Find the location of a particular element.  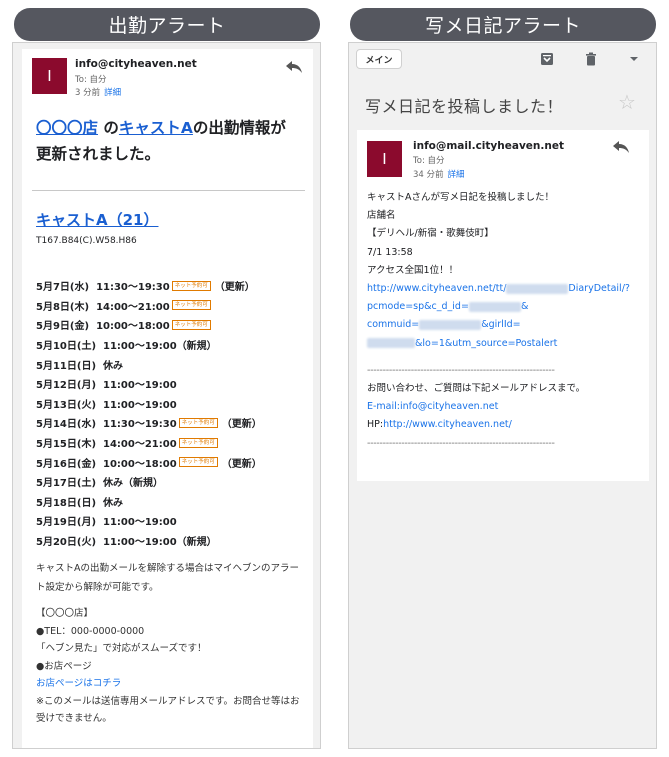

url-part: commuid= is located at coordinates (393, 324).